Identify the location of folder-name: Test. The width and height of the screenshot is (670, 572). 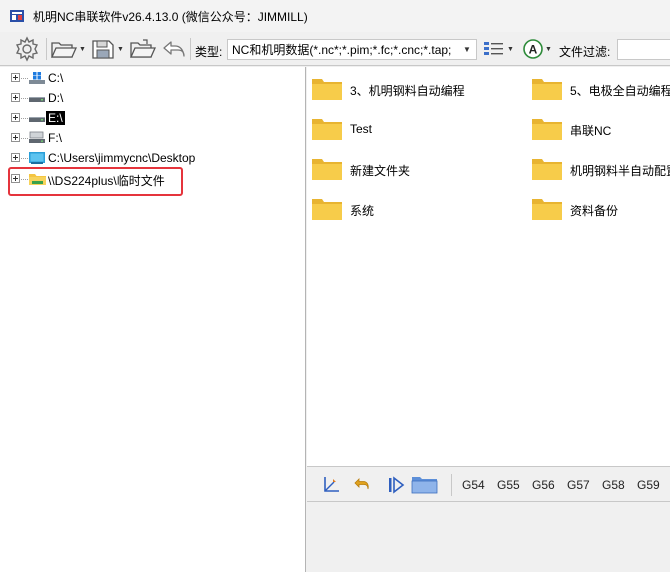
(361, 129).